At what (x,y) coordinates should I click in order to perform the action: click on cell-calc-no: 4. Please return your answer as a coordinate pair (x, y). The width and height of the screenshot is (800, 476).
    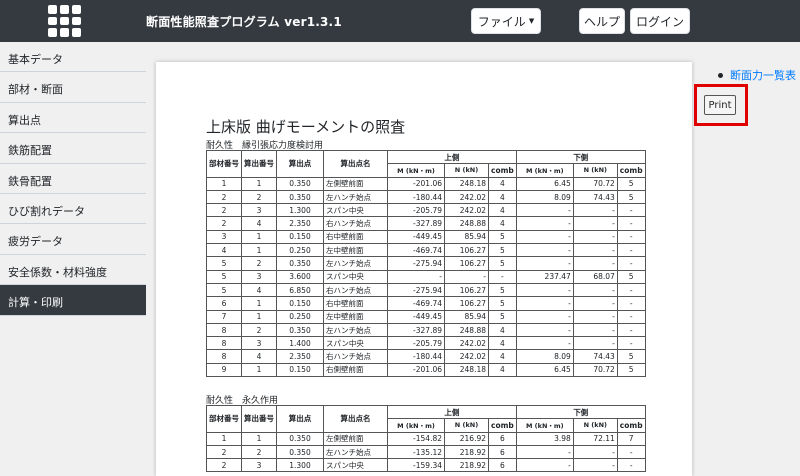
    Looking at the image, I should click on (259, 356).